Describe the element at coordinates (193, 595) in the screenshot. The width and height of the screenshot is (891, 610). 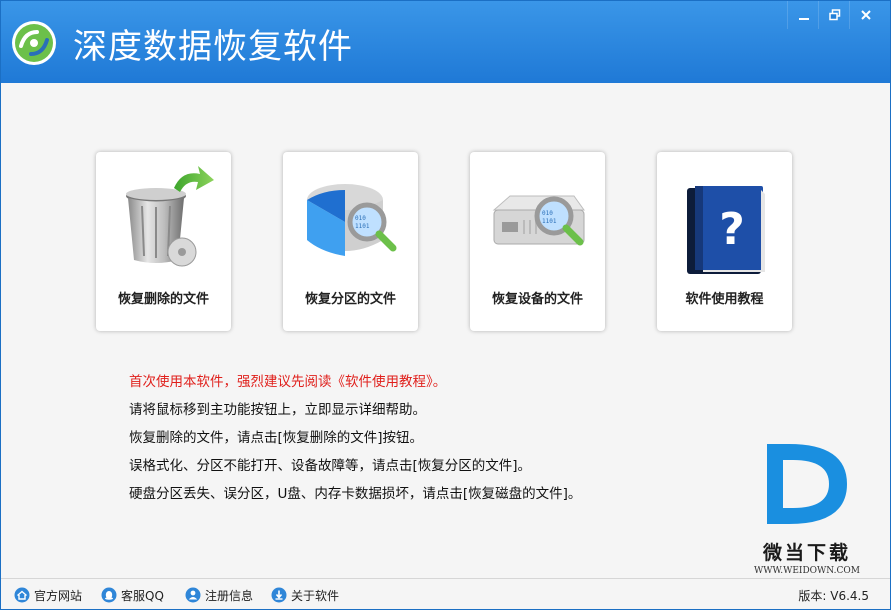
I see `user-icon` at that location.